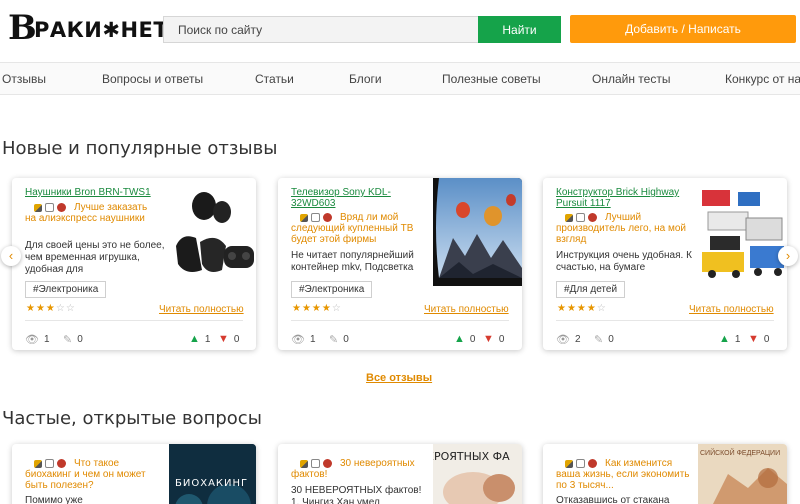 The image size is (800, 504). I want to click on carousel-prev-button: ‹, so click(11, 256).